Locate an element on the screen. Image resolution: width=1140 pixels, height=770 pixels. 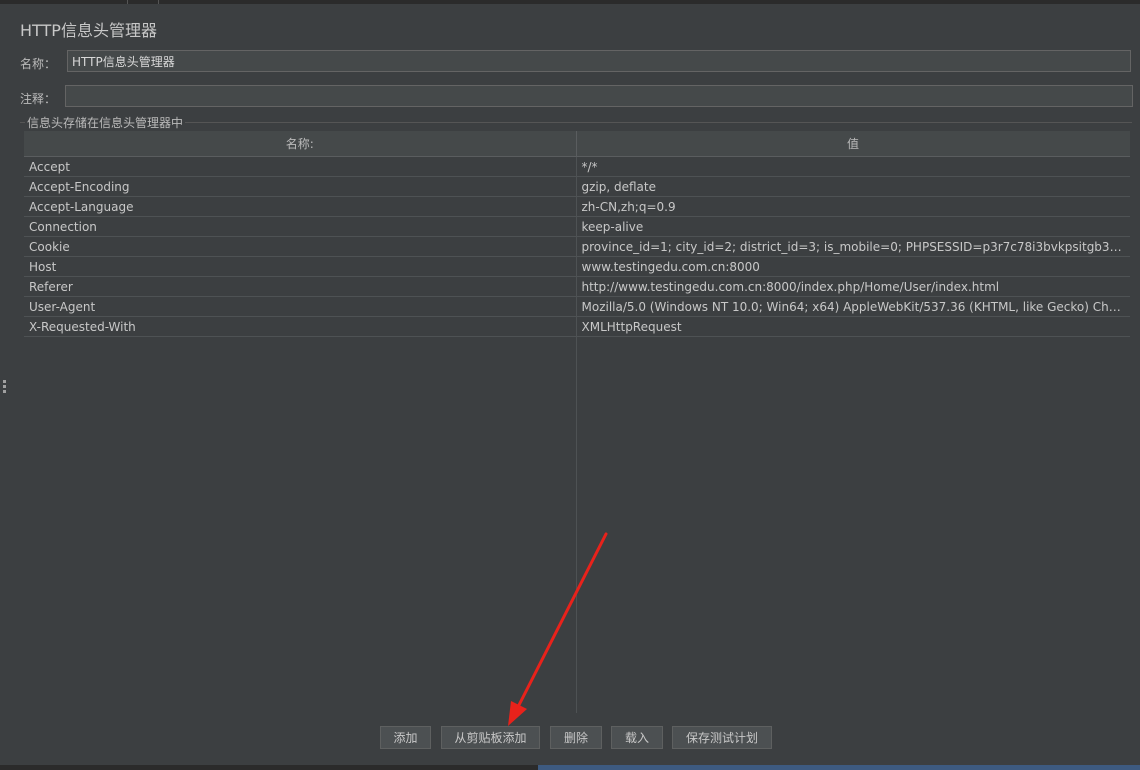
selection-highlight is located at coordinates (839, 767).